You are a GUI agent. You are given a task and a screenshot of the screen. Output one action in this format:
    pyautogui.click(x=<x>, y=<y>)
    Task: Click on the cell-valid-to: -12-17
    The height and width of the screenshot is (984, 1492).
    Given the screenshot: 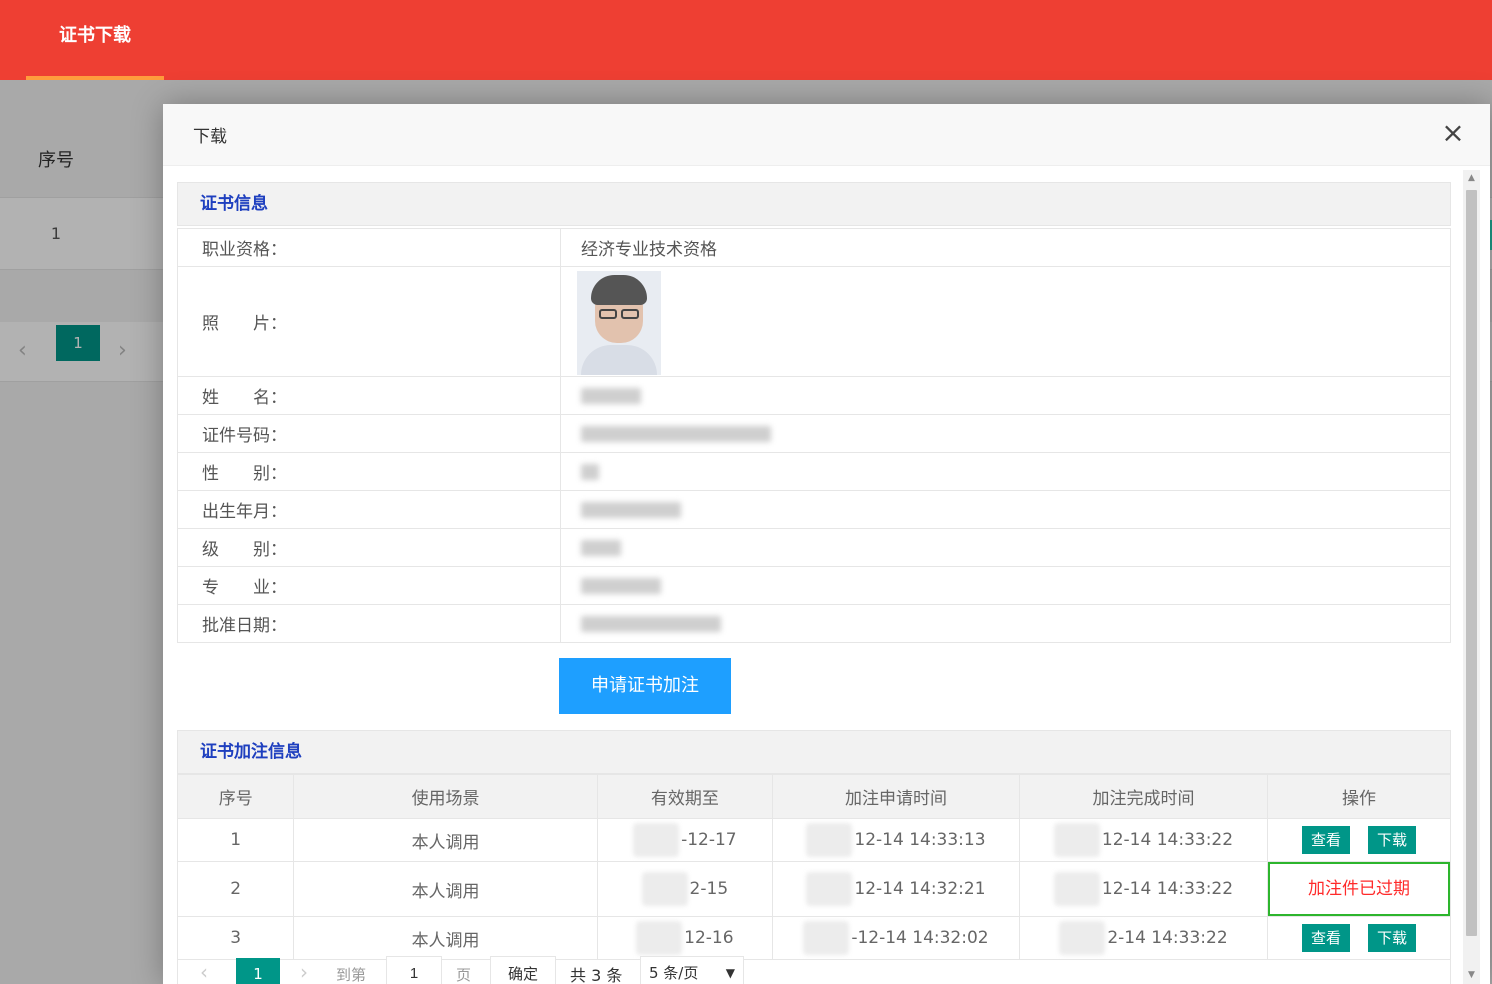 What is the action you would take?
    pyautogui.click(x=709, y=840)
    